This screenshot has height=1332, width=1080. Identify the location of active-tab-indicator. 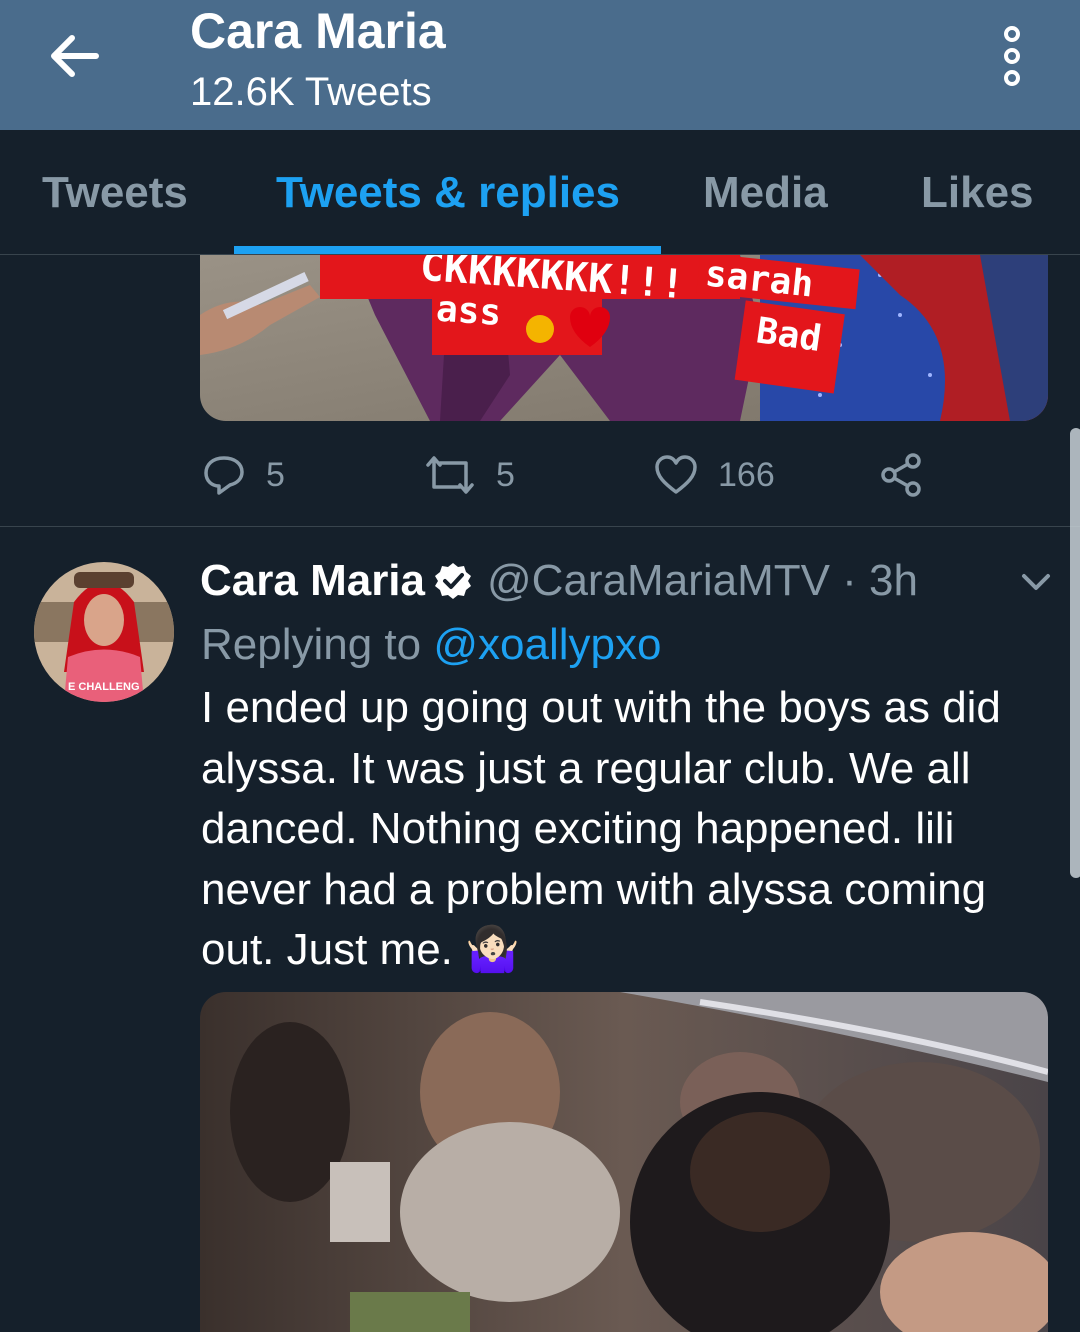
(447, 250).